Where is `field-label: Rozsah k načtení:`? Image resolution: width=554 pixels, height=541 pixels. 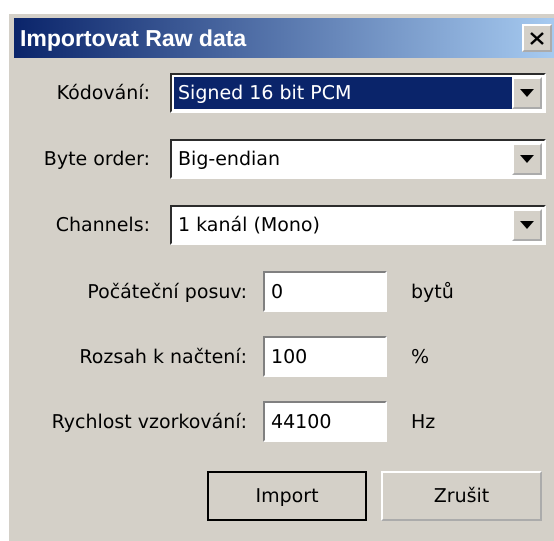
field-label: Rozsah k načtení: is located at coordinates (163, 357).